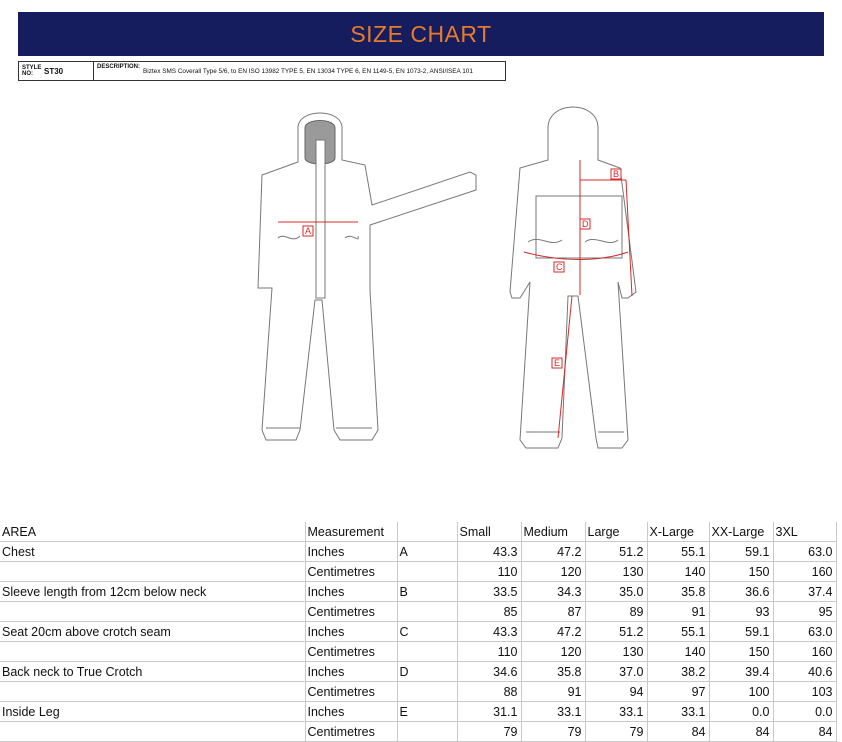 The image size is (842, 742). I want to click on cell-small: 43.3, so click(489, 551).